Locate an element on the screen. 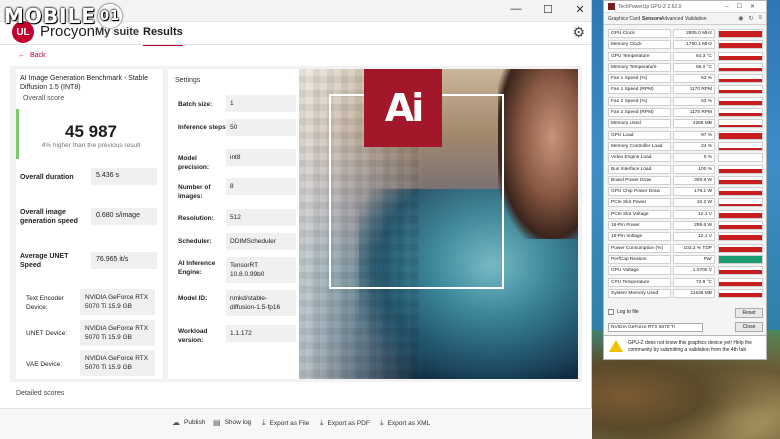 This screenshot has height=439, width=780. gpuz-device-select: NVIDIA GeForce RTX 5070 Ti is located at coordinates (655, 327).